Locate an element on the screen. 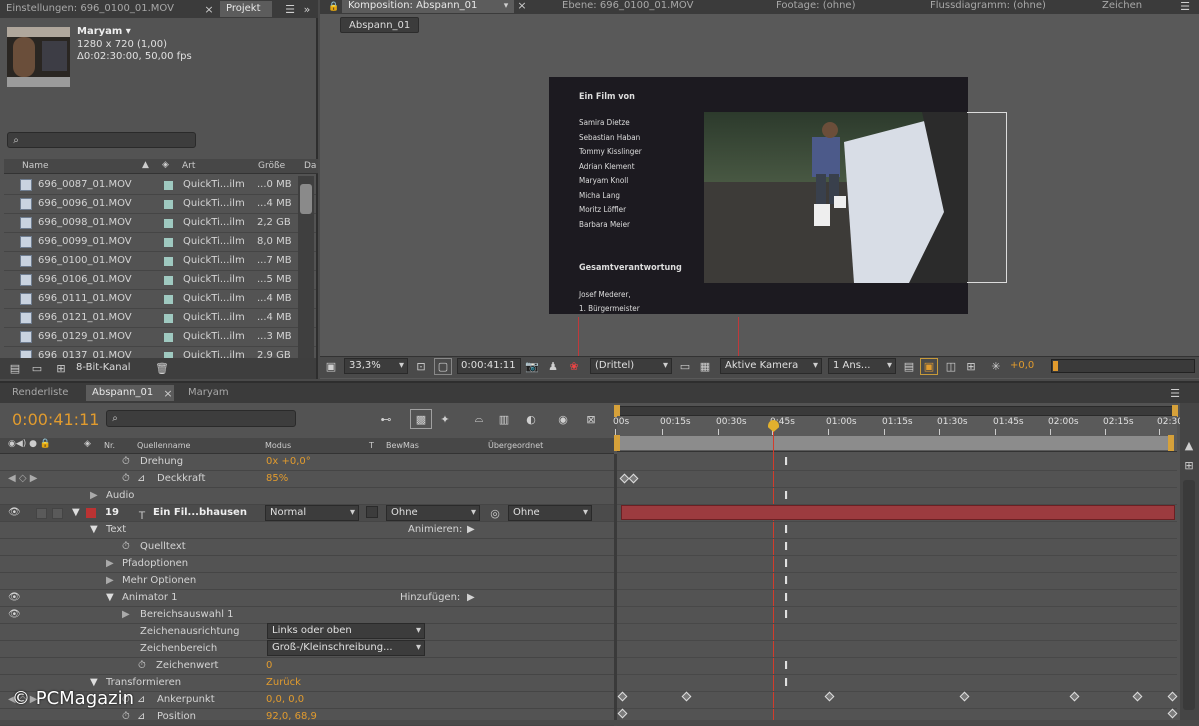 This screenshot has height=726, width=1199. graph-toggle-icon: ⊠ is located at coordinates (591, 419).